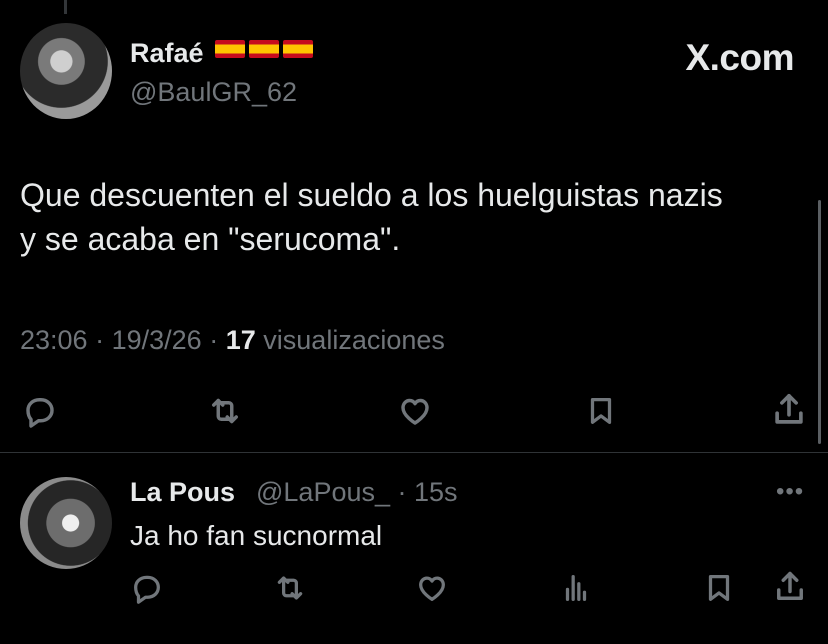 This screenshot has height=644, width=828. I want to click on reply-meta: @LaPous_ · 15s, so click(357, 492).